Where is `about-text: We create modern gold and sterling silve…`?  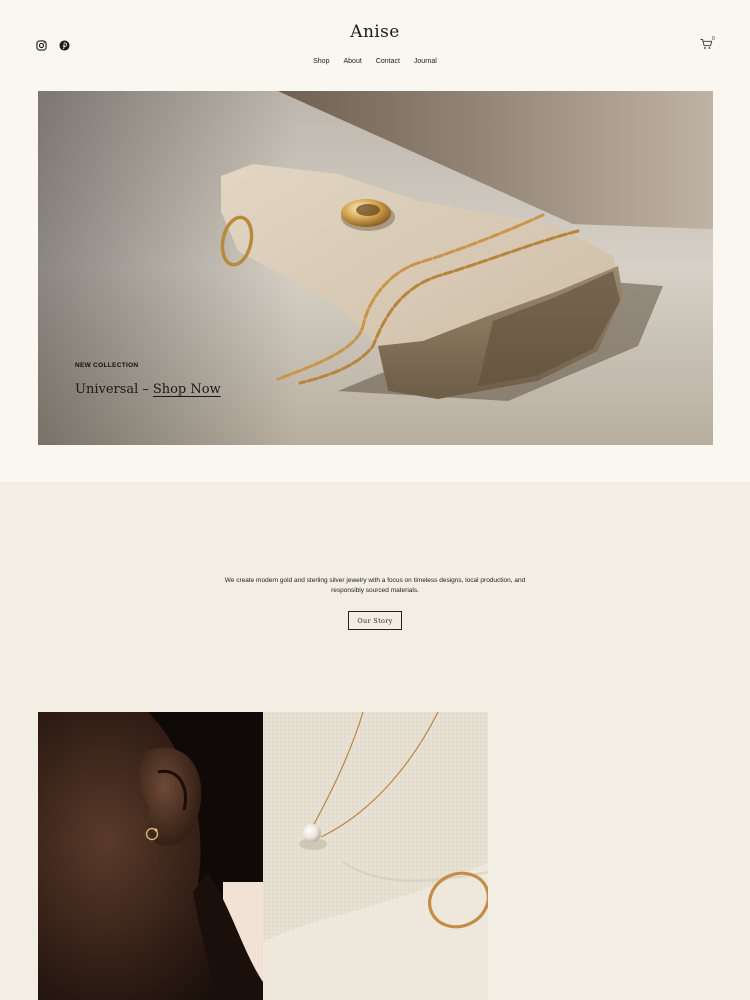 about-text: We create modern gold and sterling silve… is located at coordinates (375, 585).